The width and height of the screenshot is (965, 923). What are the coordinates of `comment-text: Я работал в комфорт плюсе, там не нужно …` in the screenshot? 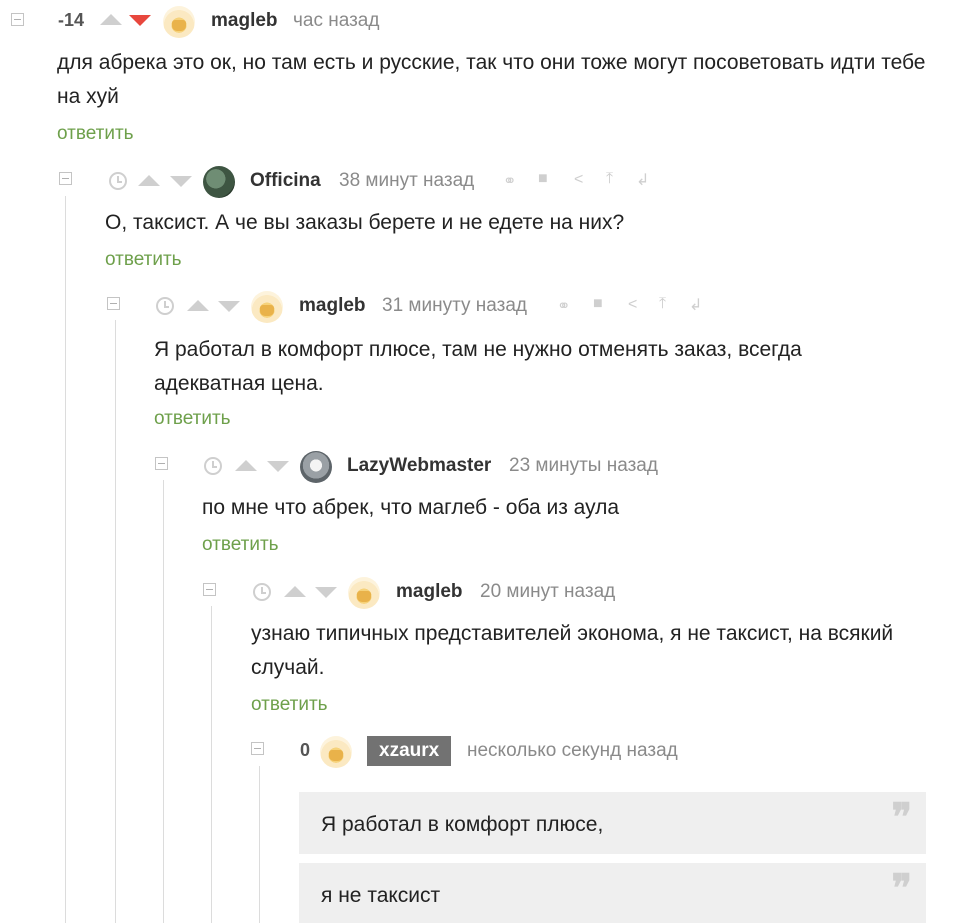 It's located at (478, 366).